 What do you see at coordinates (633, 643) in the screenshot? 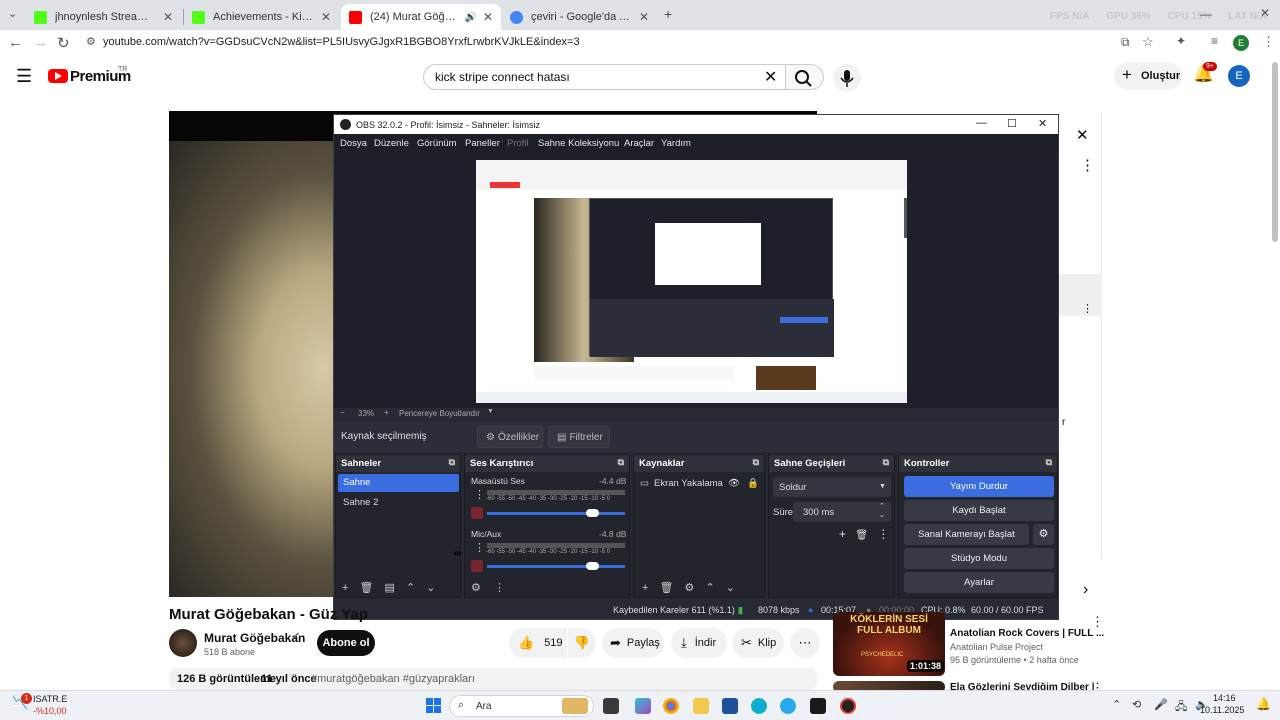
I see `share-button: ➦ Paylaş` at bounding box center [633, 643].